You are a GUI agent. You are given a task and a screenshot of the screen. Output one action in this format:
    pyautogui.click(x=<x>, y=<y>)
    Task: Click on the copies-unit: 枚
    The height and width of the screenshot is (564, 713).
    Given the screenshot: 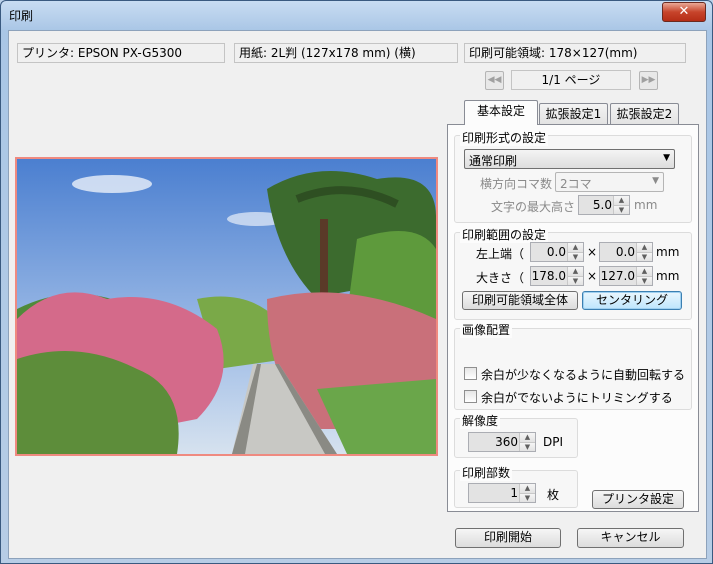 What is the action you would take?
    pyautogui.click(x=553, y=495)
    